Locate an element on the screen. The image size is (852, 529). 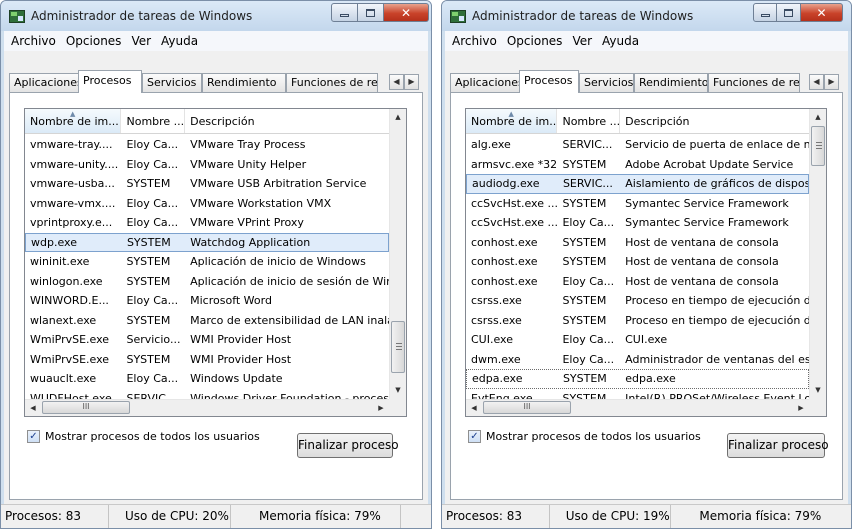
table-row: WmiPrvSE.exe Servicio... WMI Provider Host is located at coordinates (207, 340).